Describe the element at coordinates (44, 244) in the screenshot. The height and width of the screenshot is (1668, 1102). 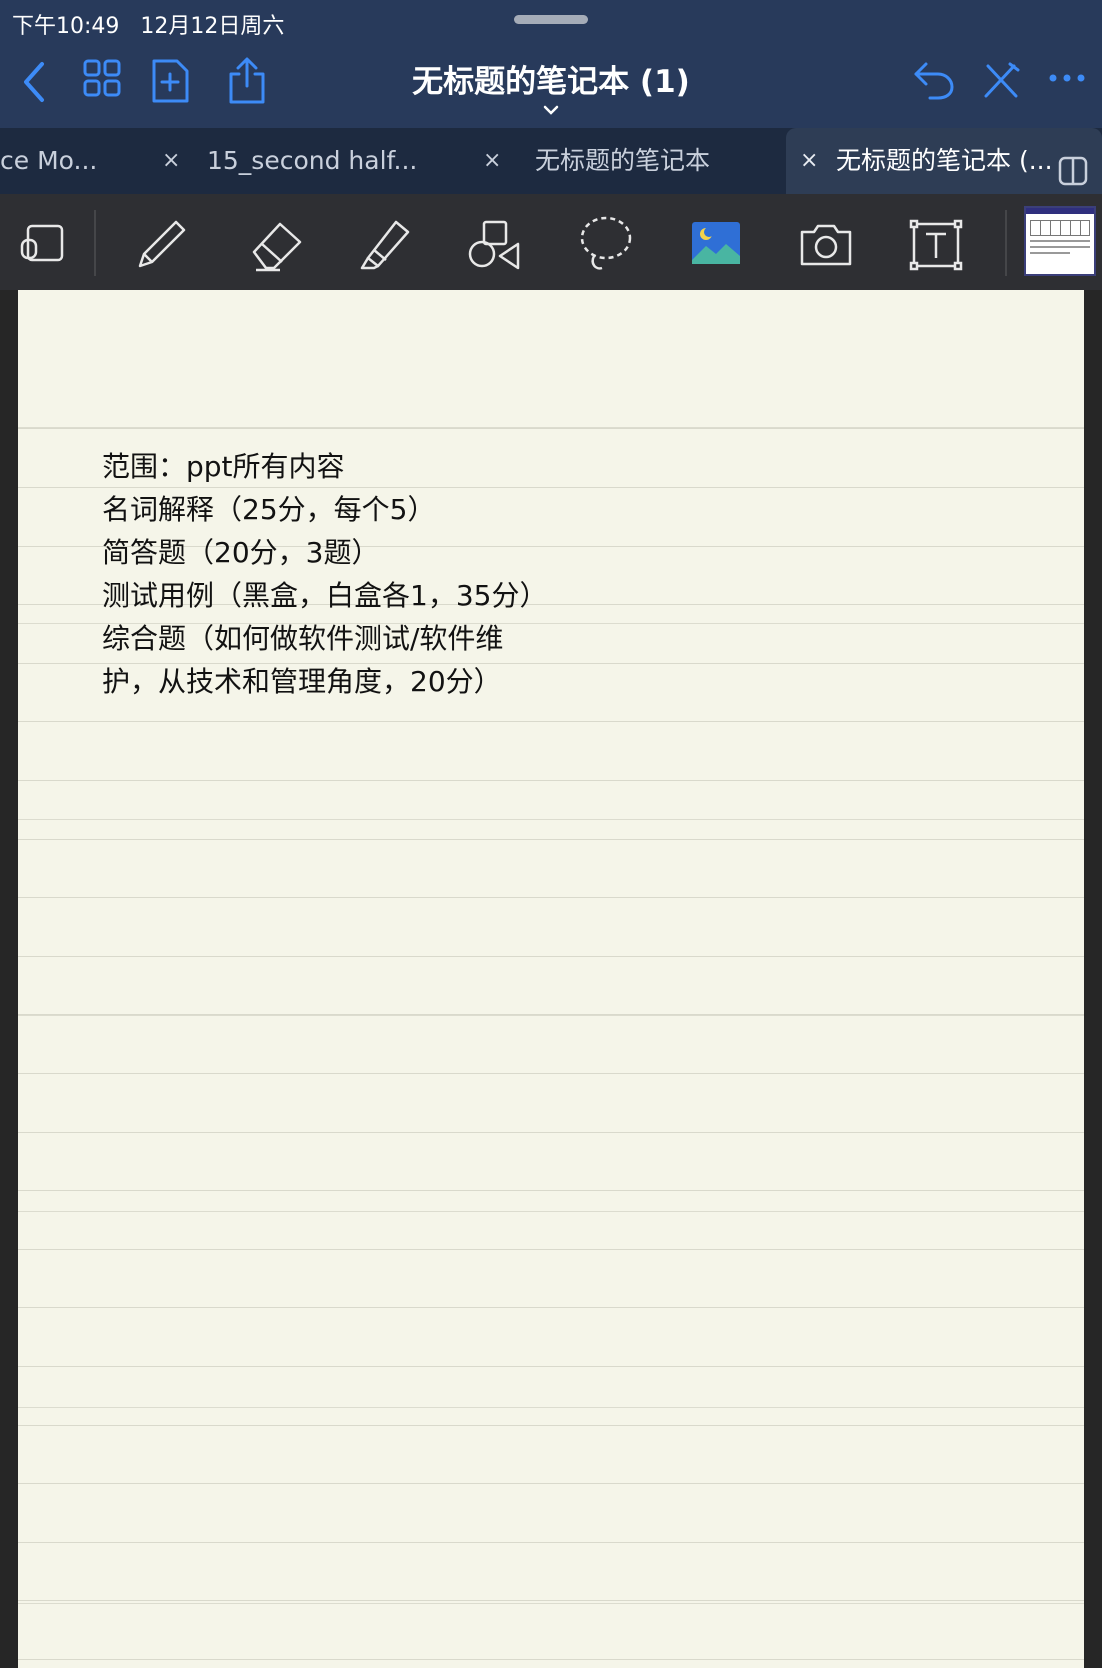
I see `lasso-select-icon` at that location.